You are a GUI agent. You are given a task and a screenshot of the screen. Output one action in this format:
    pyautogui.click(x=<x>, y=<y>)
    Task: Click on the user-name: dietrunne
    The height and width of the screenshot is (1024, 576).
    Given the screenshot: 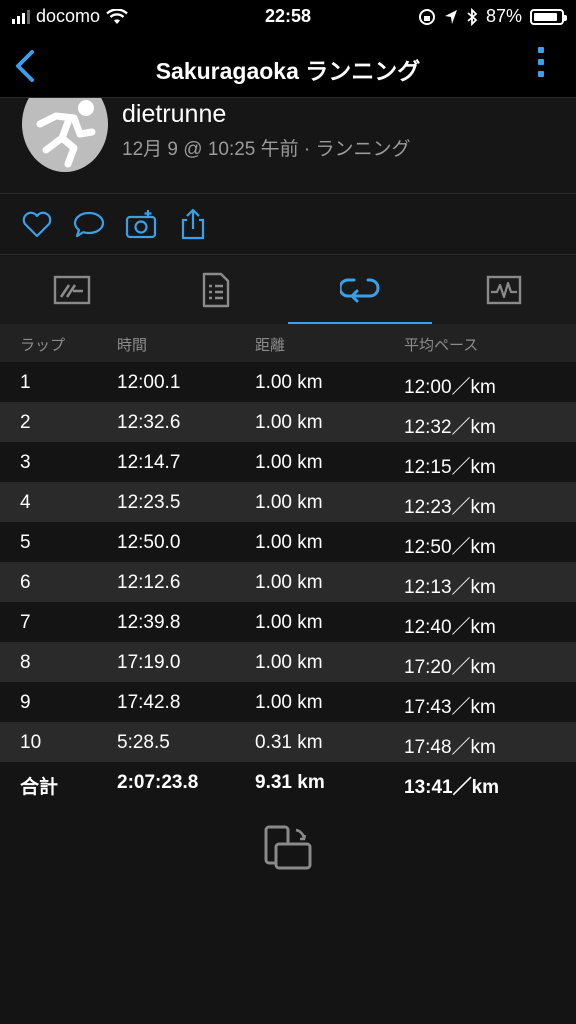 What is the action you would take?
    pyautogui.click(x=174, y=114)
    